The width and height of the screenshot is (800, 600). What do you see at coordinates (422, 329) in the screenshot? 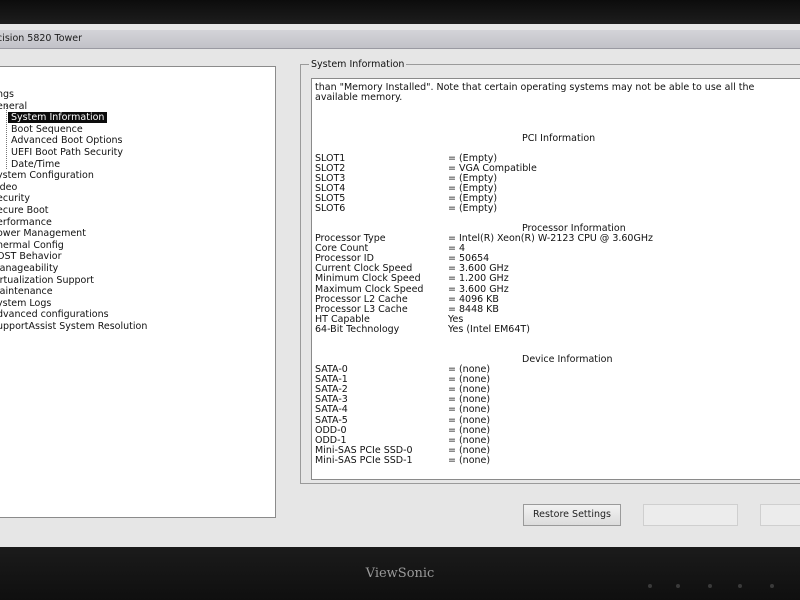
I see `processor-row: 64-Bit Technology Yes (Intel EM64T)` at bounding box center [422, 329].